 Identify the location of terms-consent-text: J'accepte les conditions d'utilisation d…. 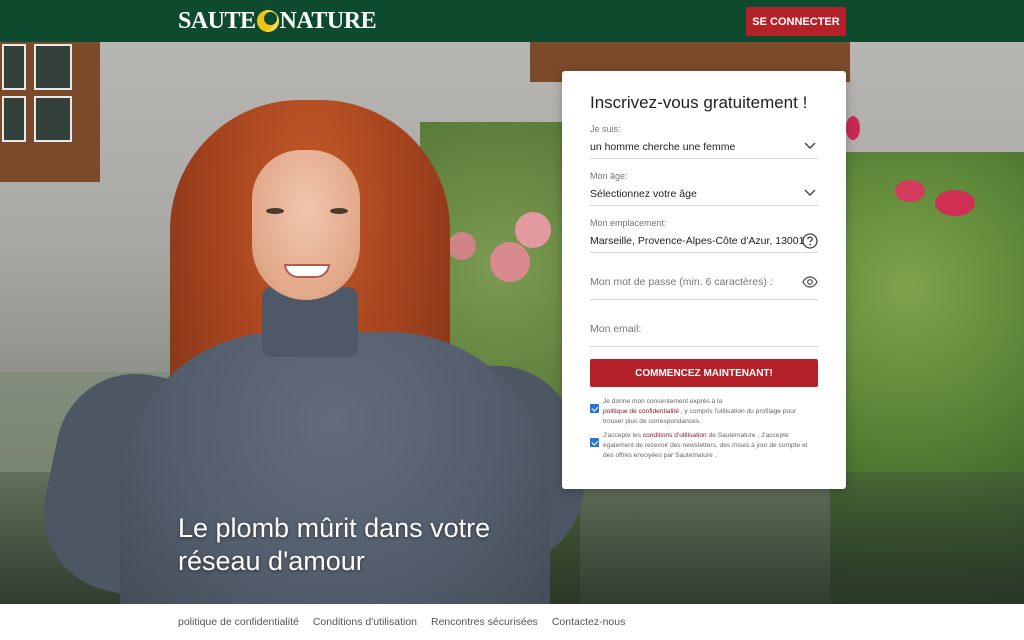
(710, 446).